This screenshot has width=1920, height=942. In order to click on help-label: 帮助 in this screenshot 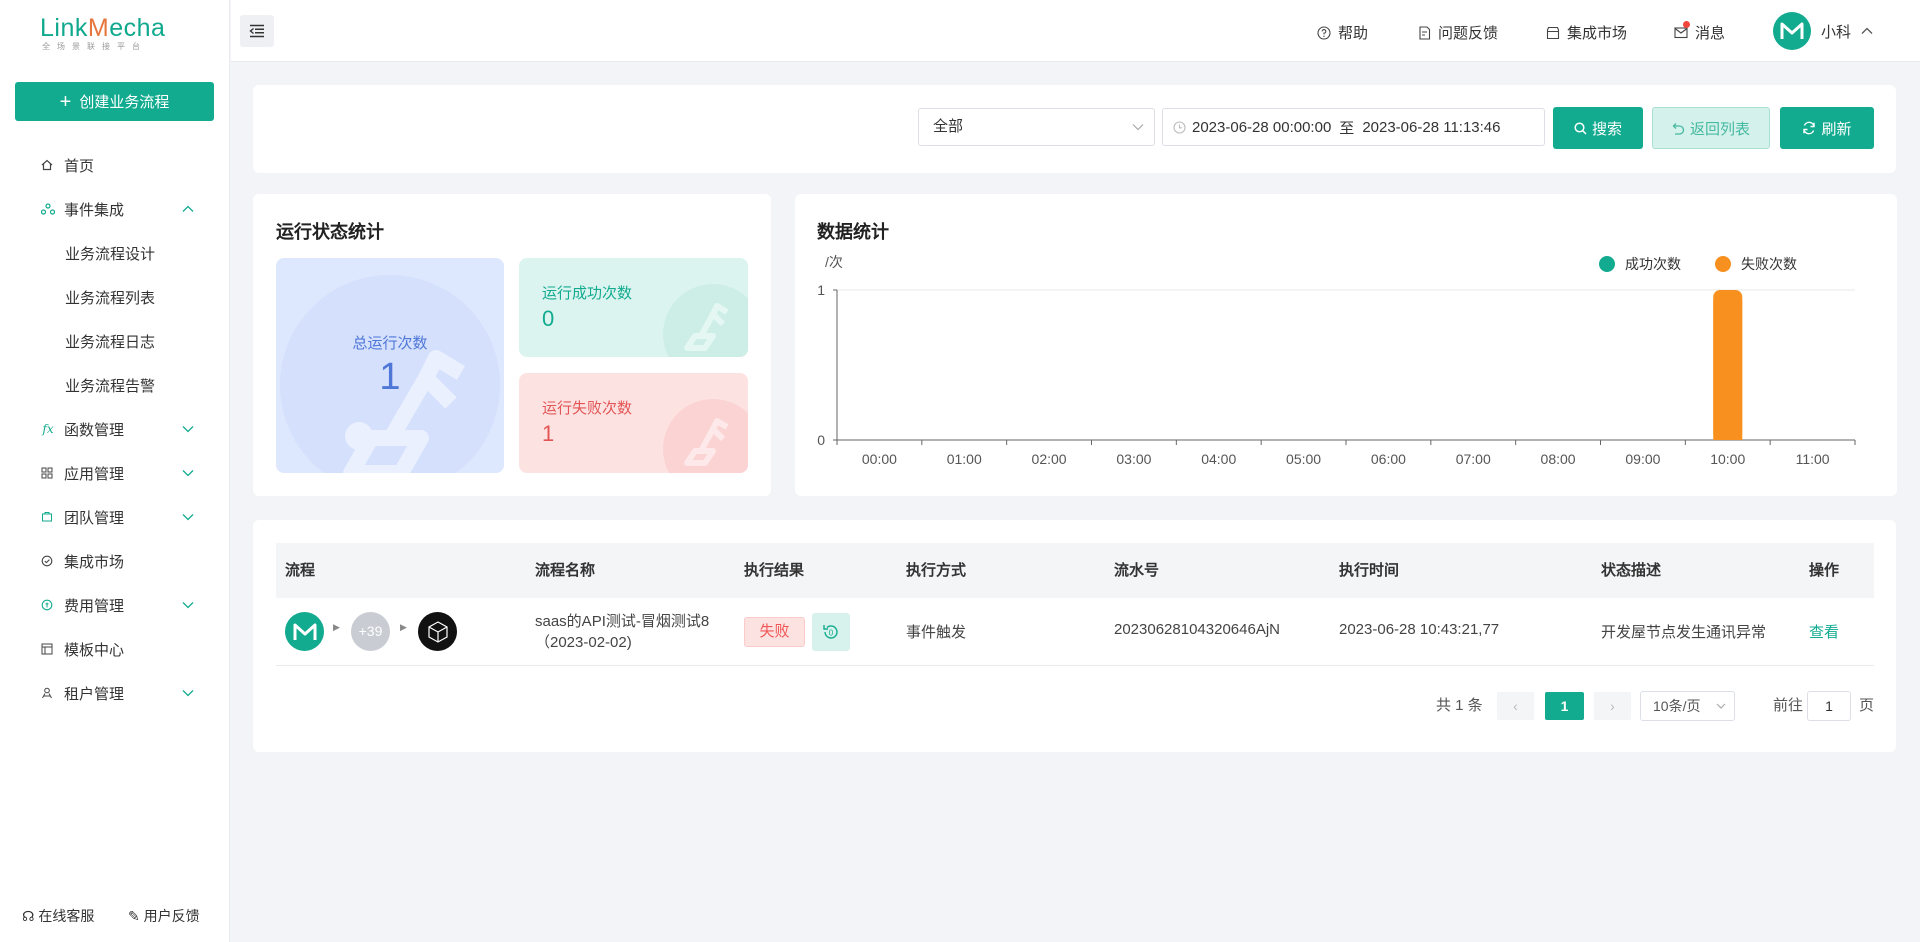, I will do `click(1353, 33)`.